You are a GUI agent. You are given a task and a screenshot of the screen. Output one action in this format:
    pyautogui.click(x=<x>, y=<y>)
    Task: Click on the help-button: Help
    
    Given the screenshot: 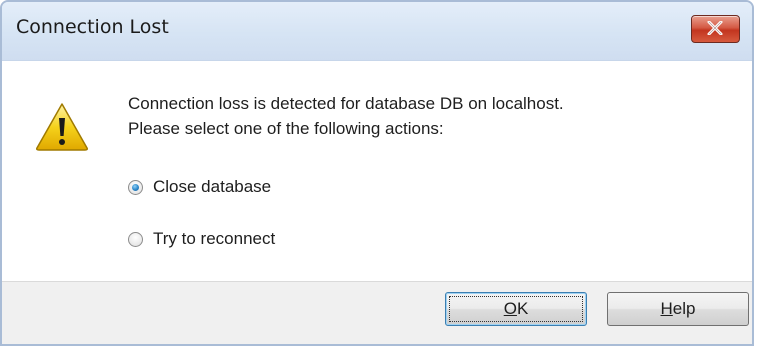 What is the action you would take?
    pyautogui.click(x=678, y=309)
    